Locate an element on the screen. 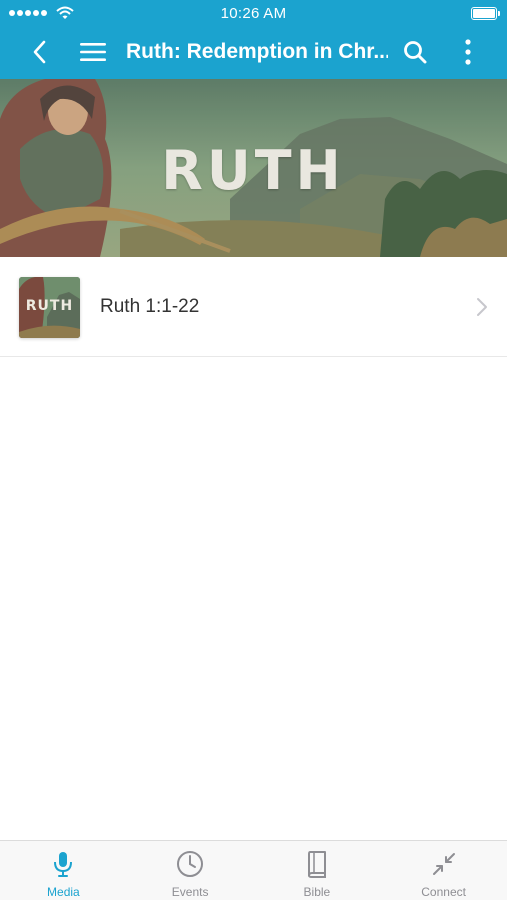 The image size is (507, 900). clock-icon is located at coordinates (190, 864).